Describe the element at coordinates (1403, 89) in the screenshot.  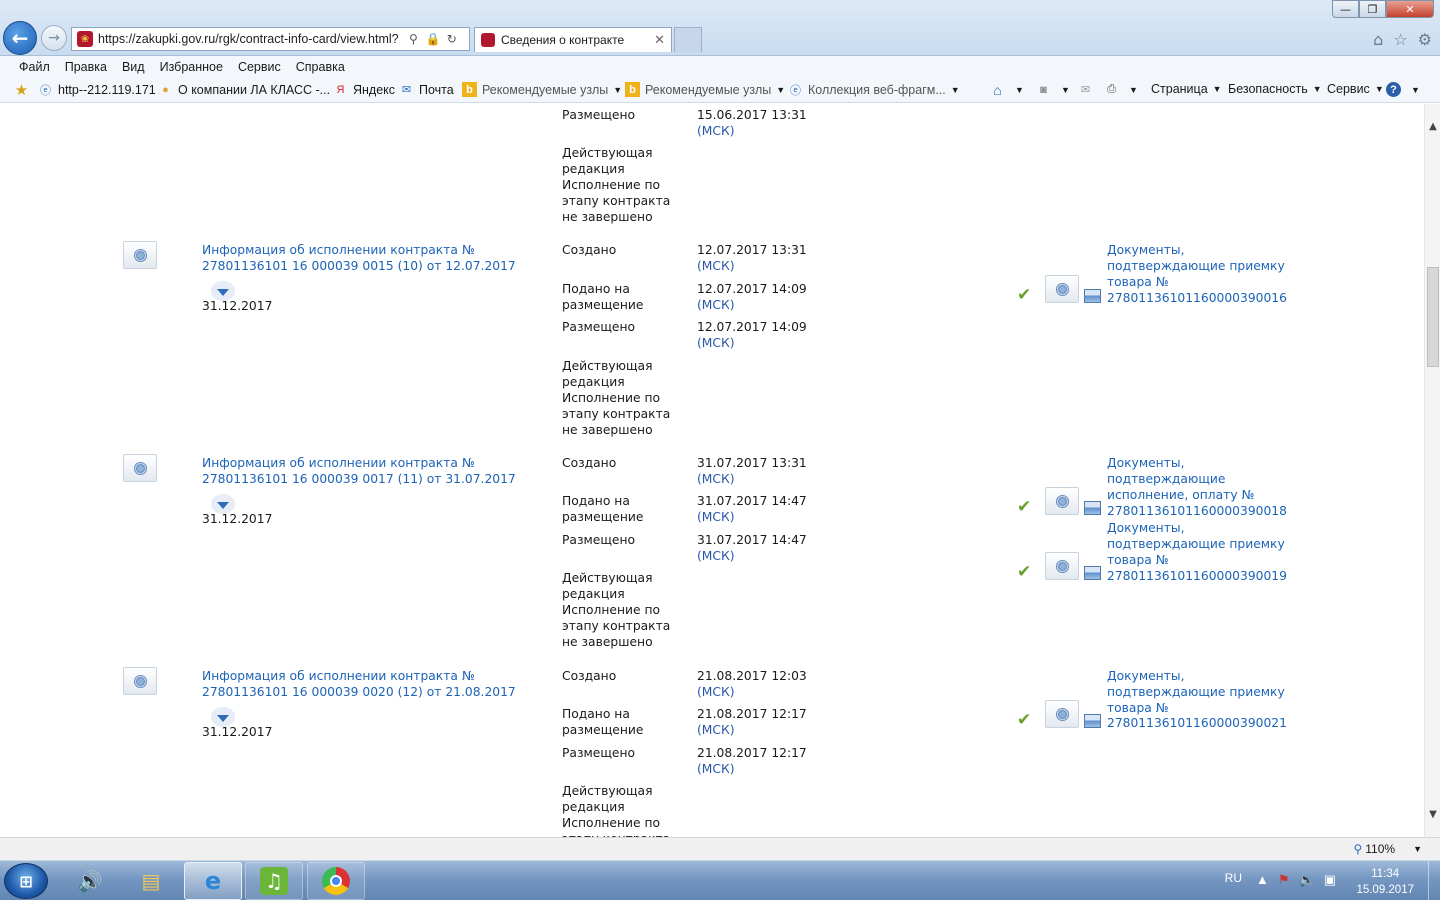
I see `cmd-help: ? ▼` at that location.